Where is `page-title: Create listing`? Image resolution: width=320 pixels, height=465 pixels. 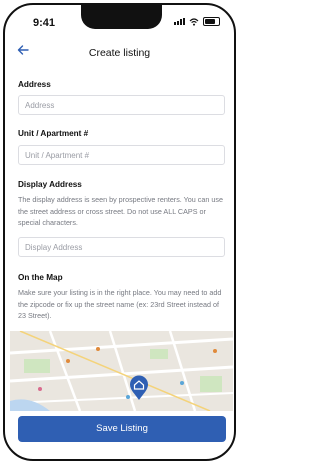
page-title: Create listing is located at coordinates (119, 53).